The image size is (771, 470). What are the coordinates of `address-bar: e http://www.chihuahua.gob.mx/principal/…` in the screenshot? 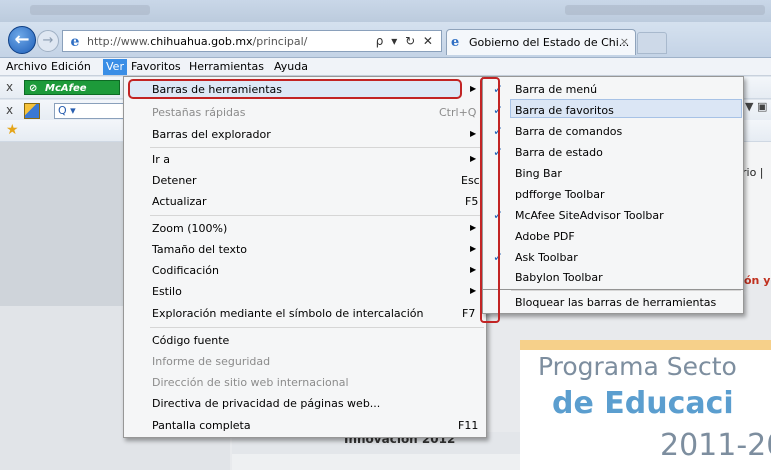 It's located at (252, 41).